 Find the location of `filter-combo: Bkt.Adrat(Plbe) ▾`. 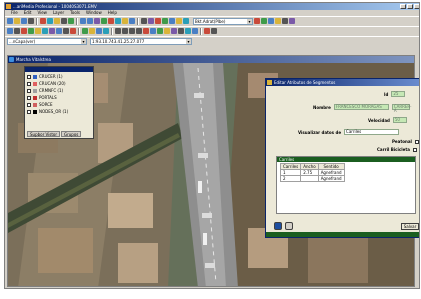

filter-combo: Bkt.Adrat(Plbe) ▾ is located at coordinates (223, 21).